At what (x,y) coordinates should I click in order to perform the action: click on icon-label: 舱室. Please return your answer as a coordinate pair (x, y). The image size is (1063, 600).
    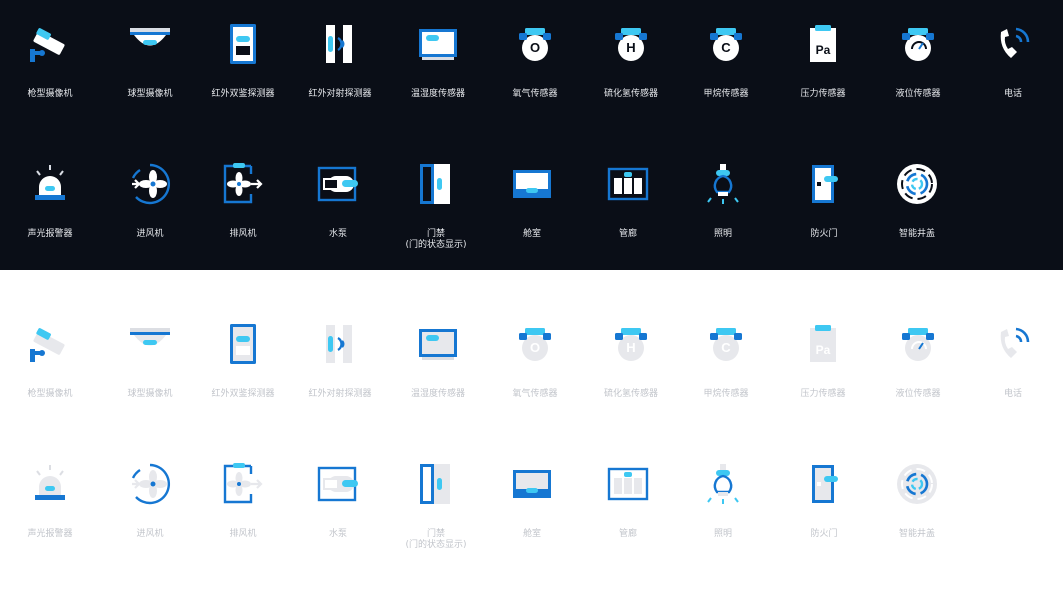
    Looking at the image, I should click on (531, 534).